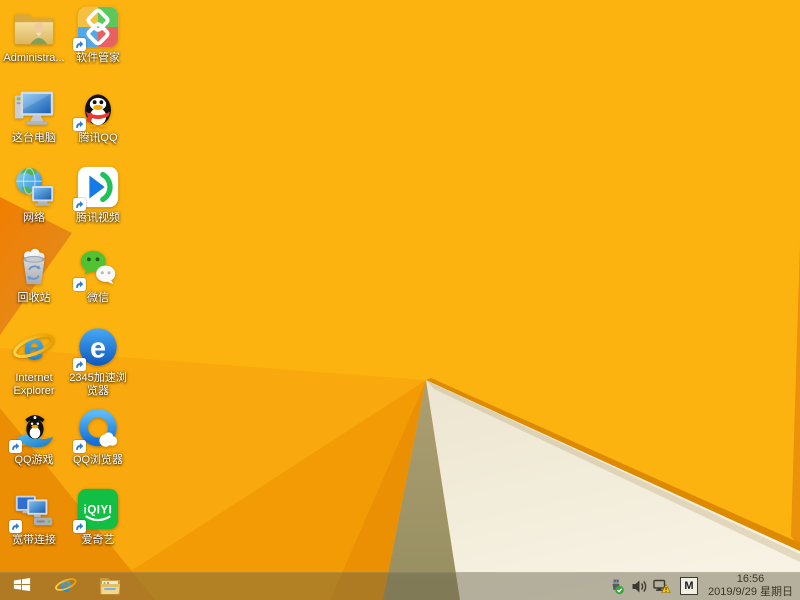  What do you see at coordinates (97, 27) in the screenshot?
I see `software-manager-icon` at bounding box center [97, 27].